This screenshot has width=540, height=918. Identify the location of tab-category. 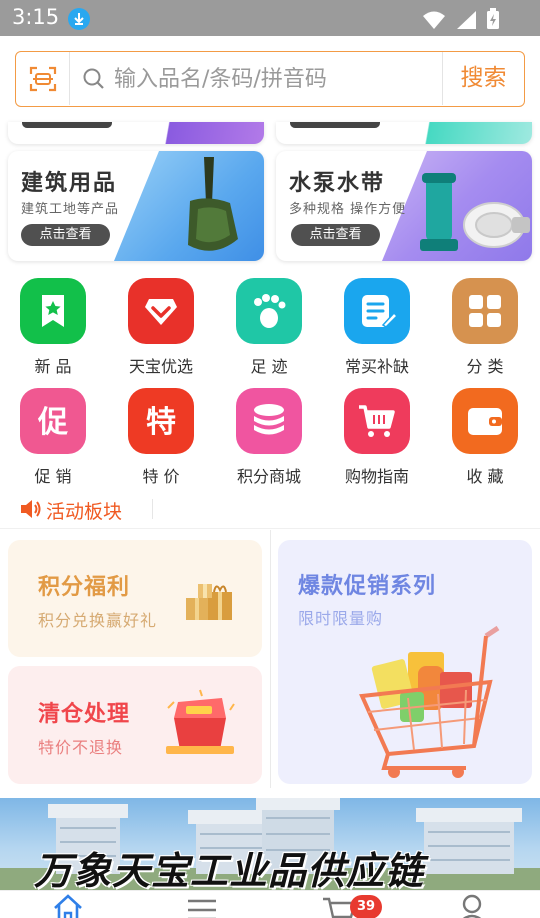
(201, 905).